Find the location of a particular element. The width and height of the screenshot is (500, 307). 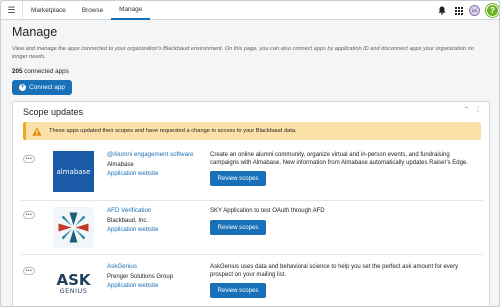

warning-icon is located at coordinates (37, 131).